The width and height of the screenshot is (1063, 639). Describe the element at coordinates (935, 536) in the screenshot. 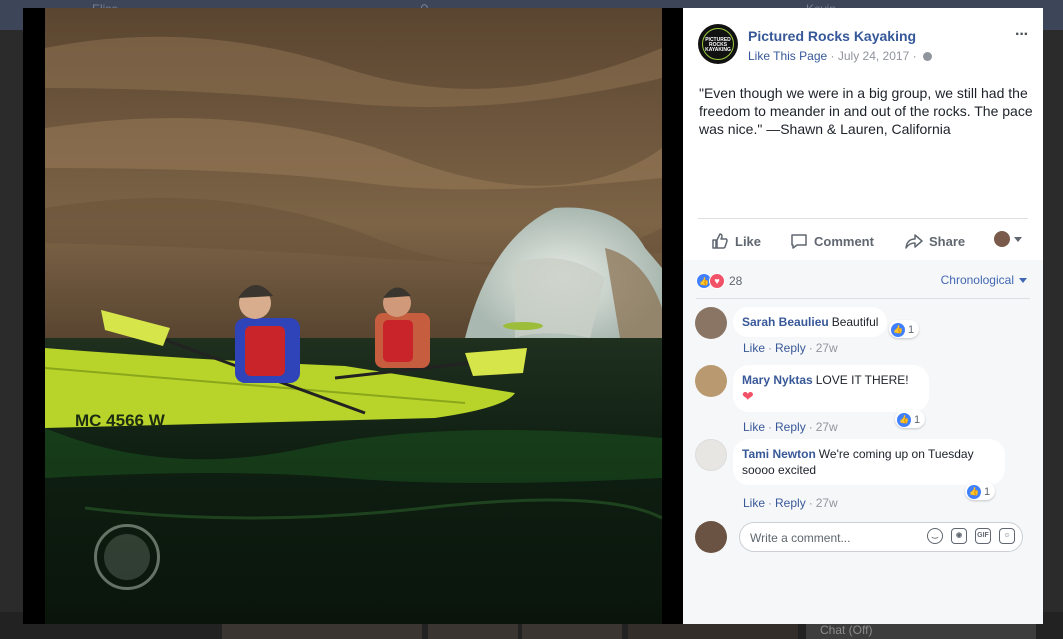

I see `emoji-icon: ‿` at that location.